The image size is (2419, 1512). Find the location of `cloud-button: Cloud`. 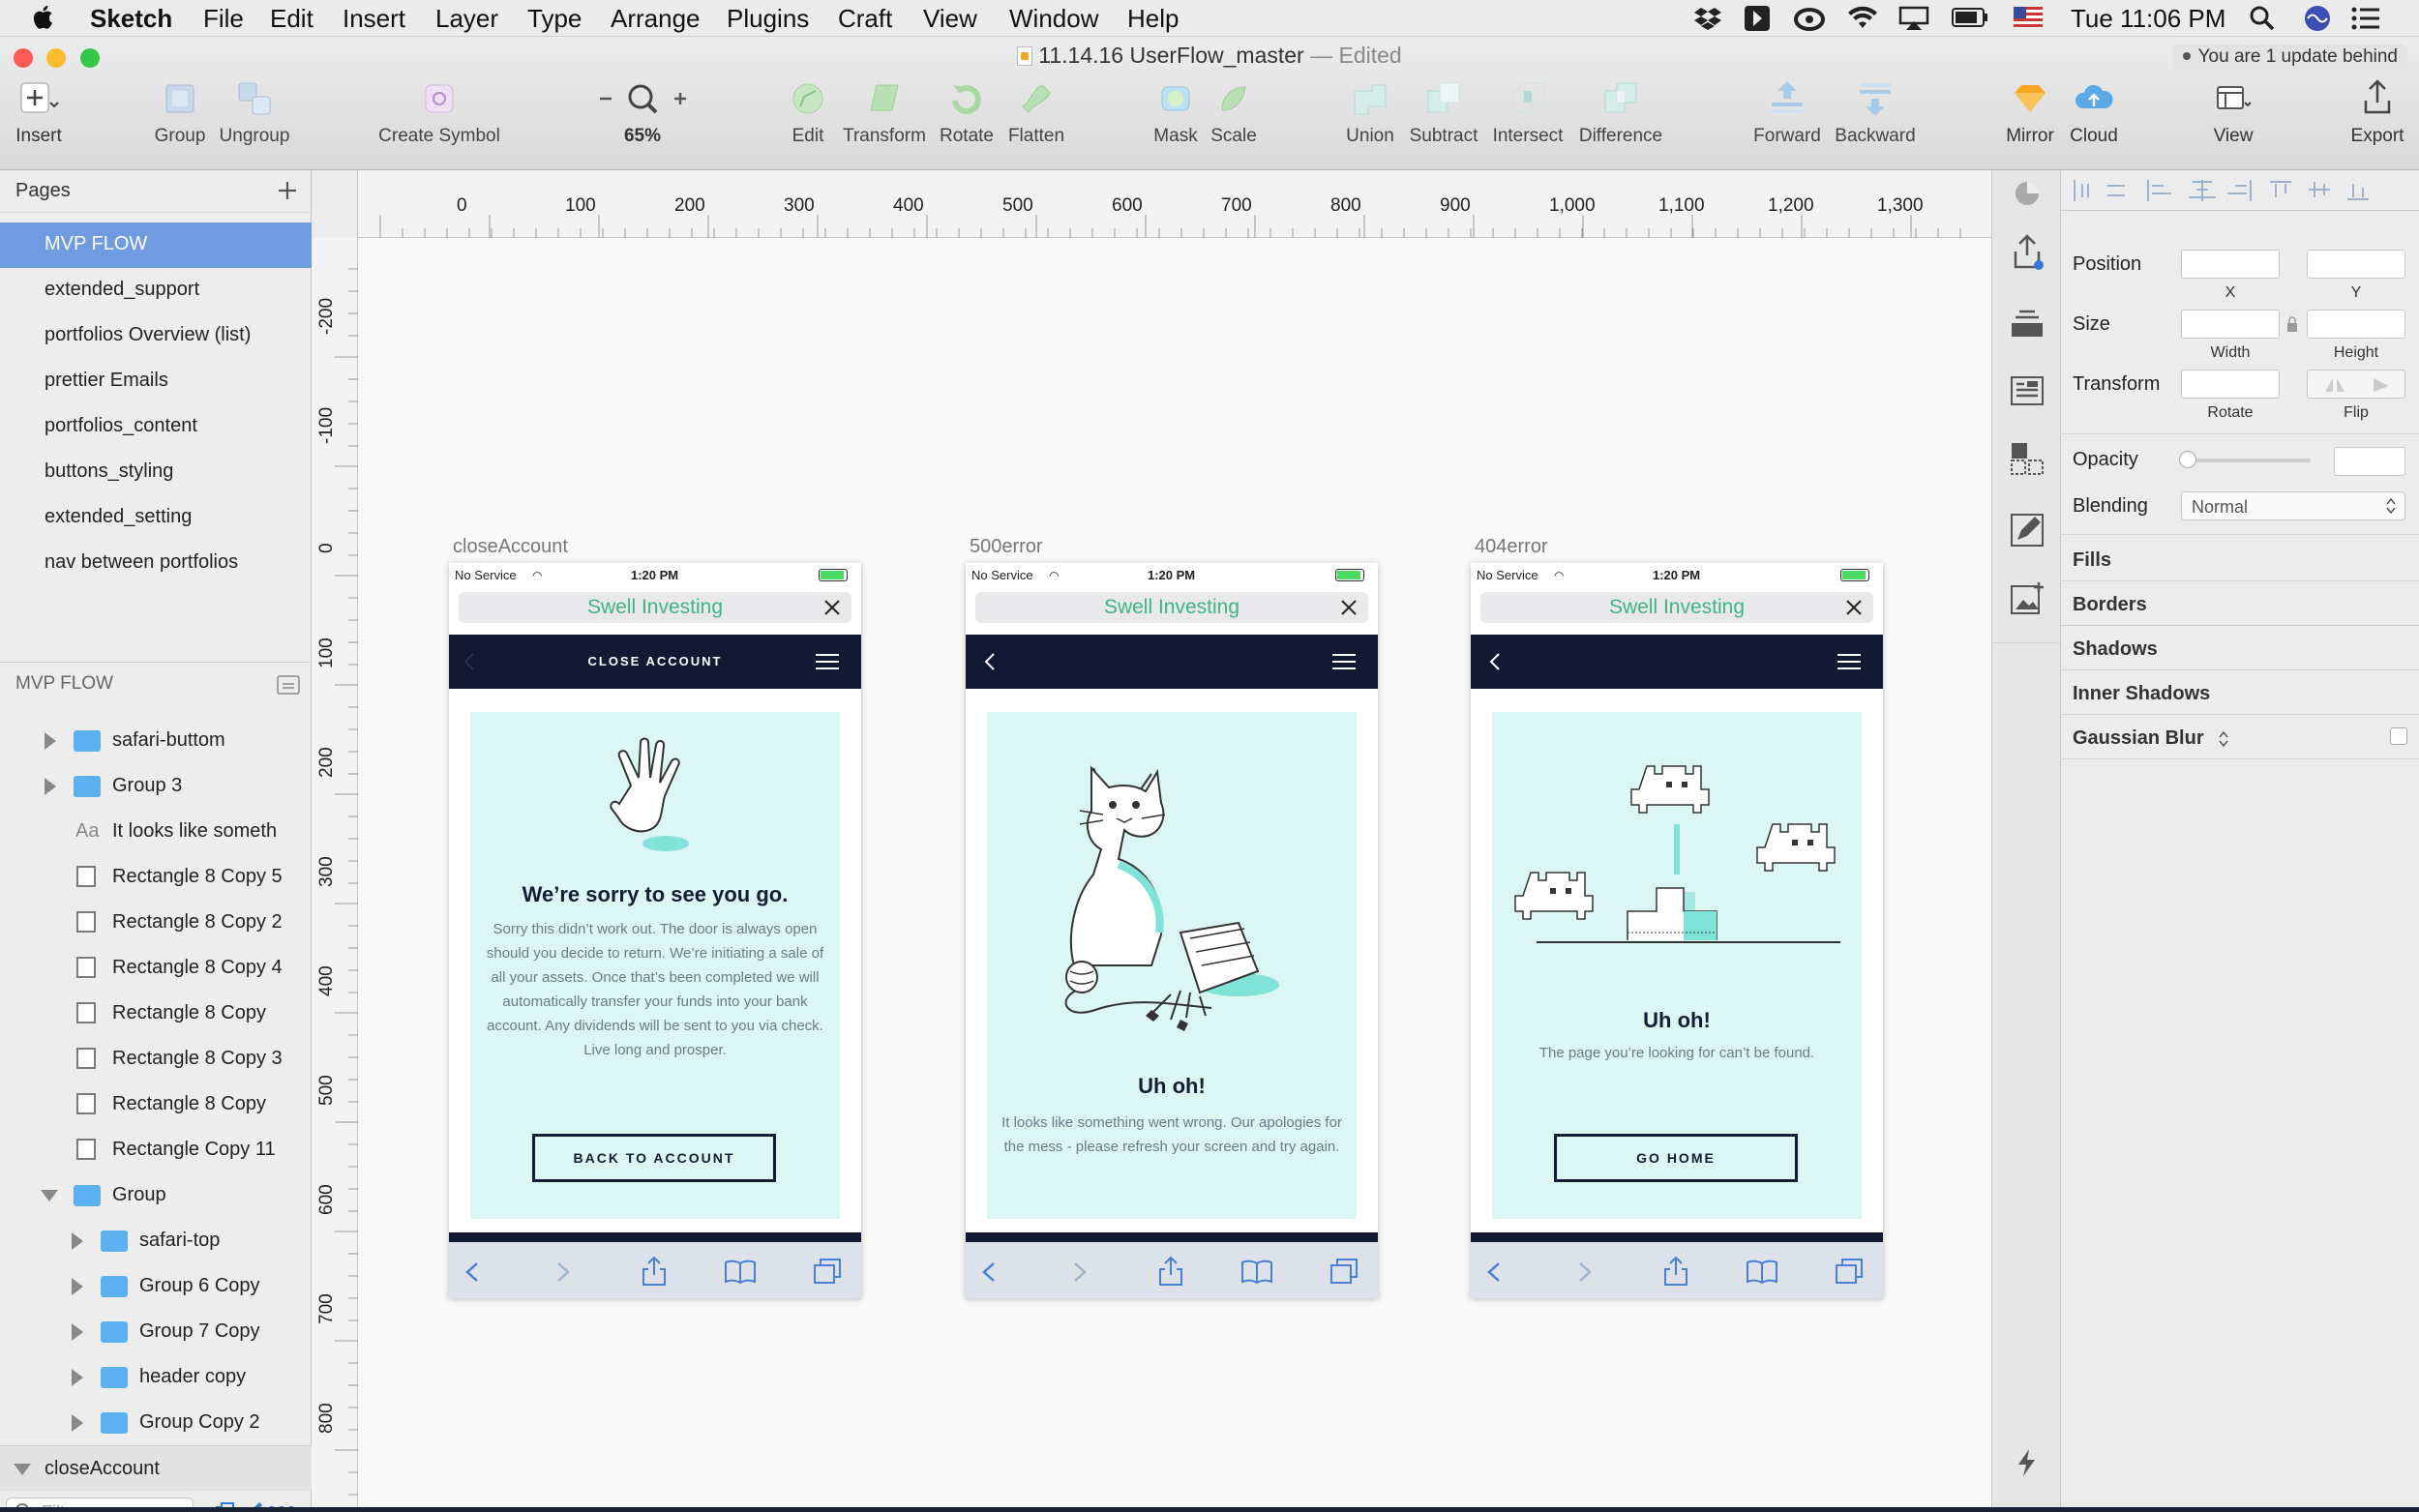

cloud-button: Cloud is located at coordinates (2094, 112).